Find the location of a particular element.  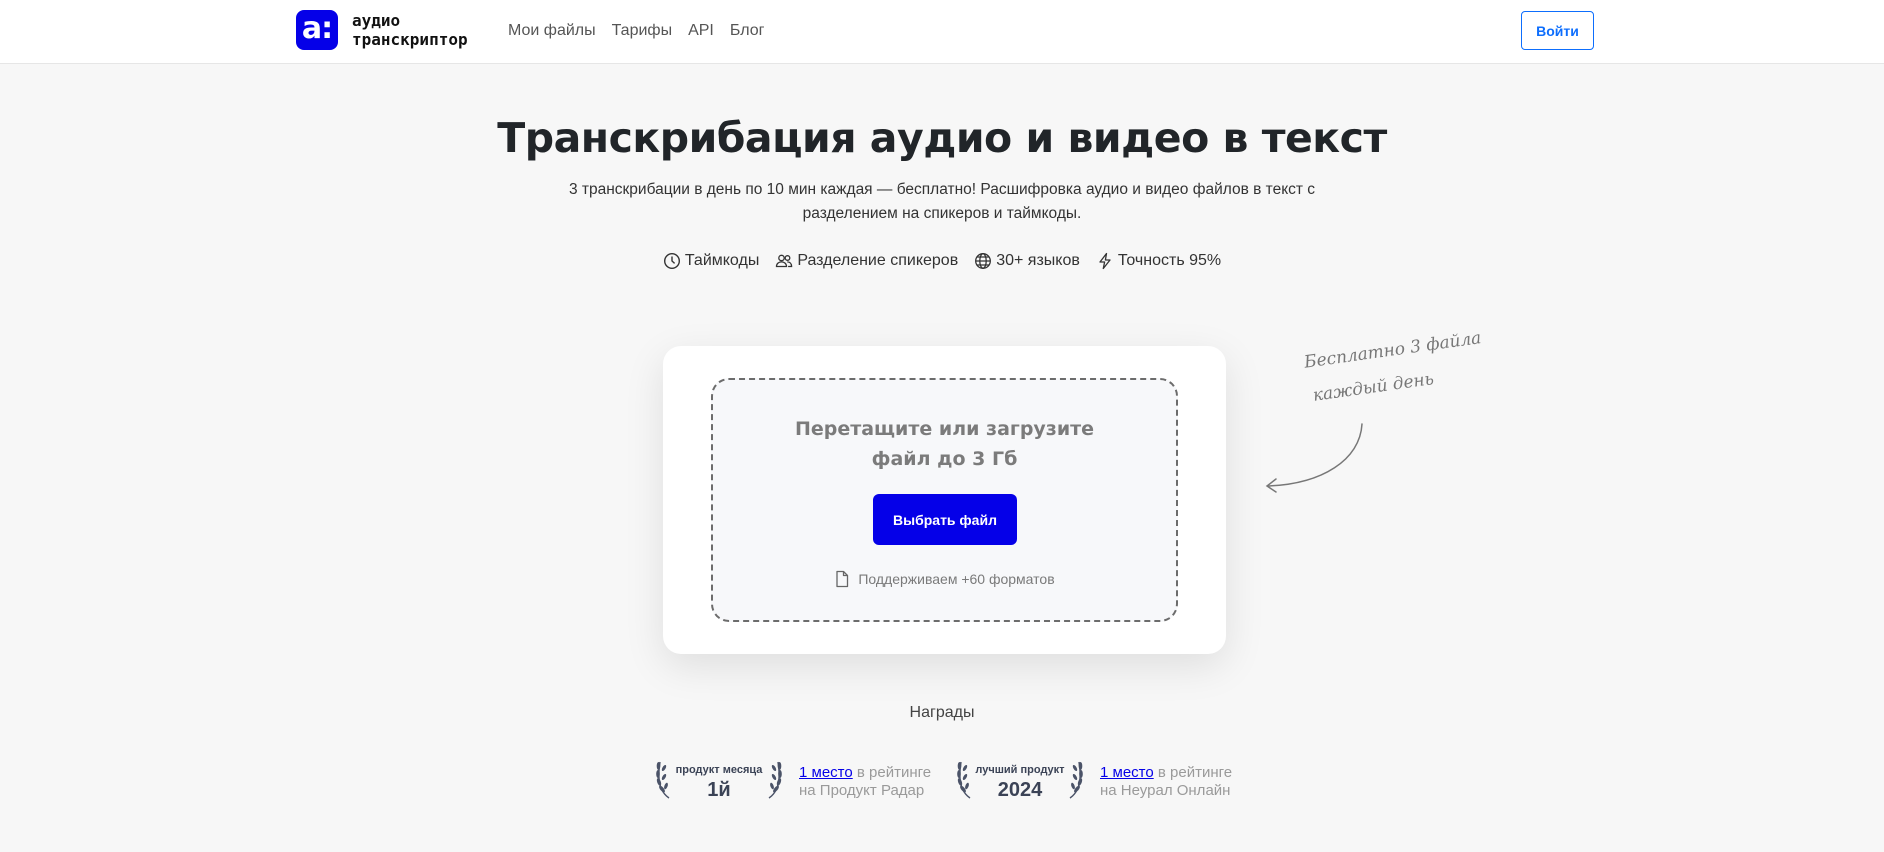

award-source: на Продукт Радар is located at coordinates (862, 790).